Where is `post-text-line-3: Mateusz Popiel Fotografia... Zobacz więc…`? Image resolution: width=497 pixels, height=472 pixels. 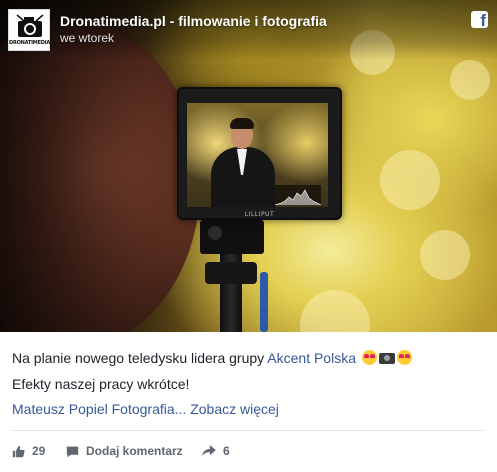 post-text-line-3: Mateusz Popiel Fotografia... Zobacz więc… is located at coordinates (250, 409).